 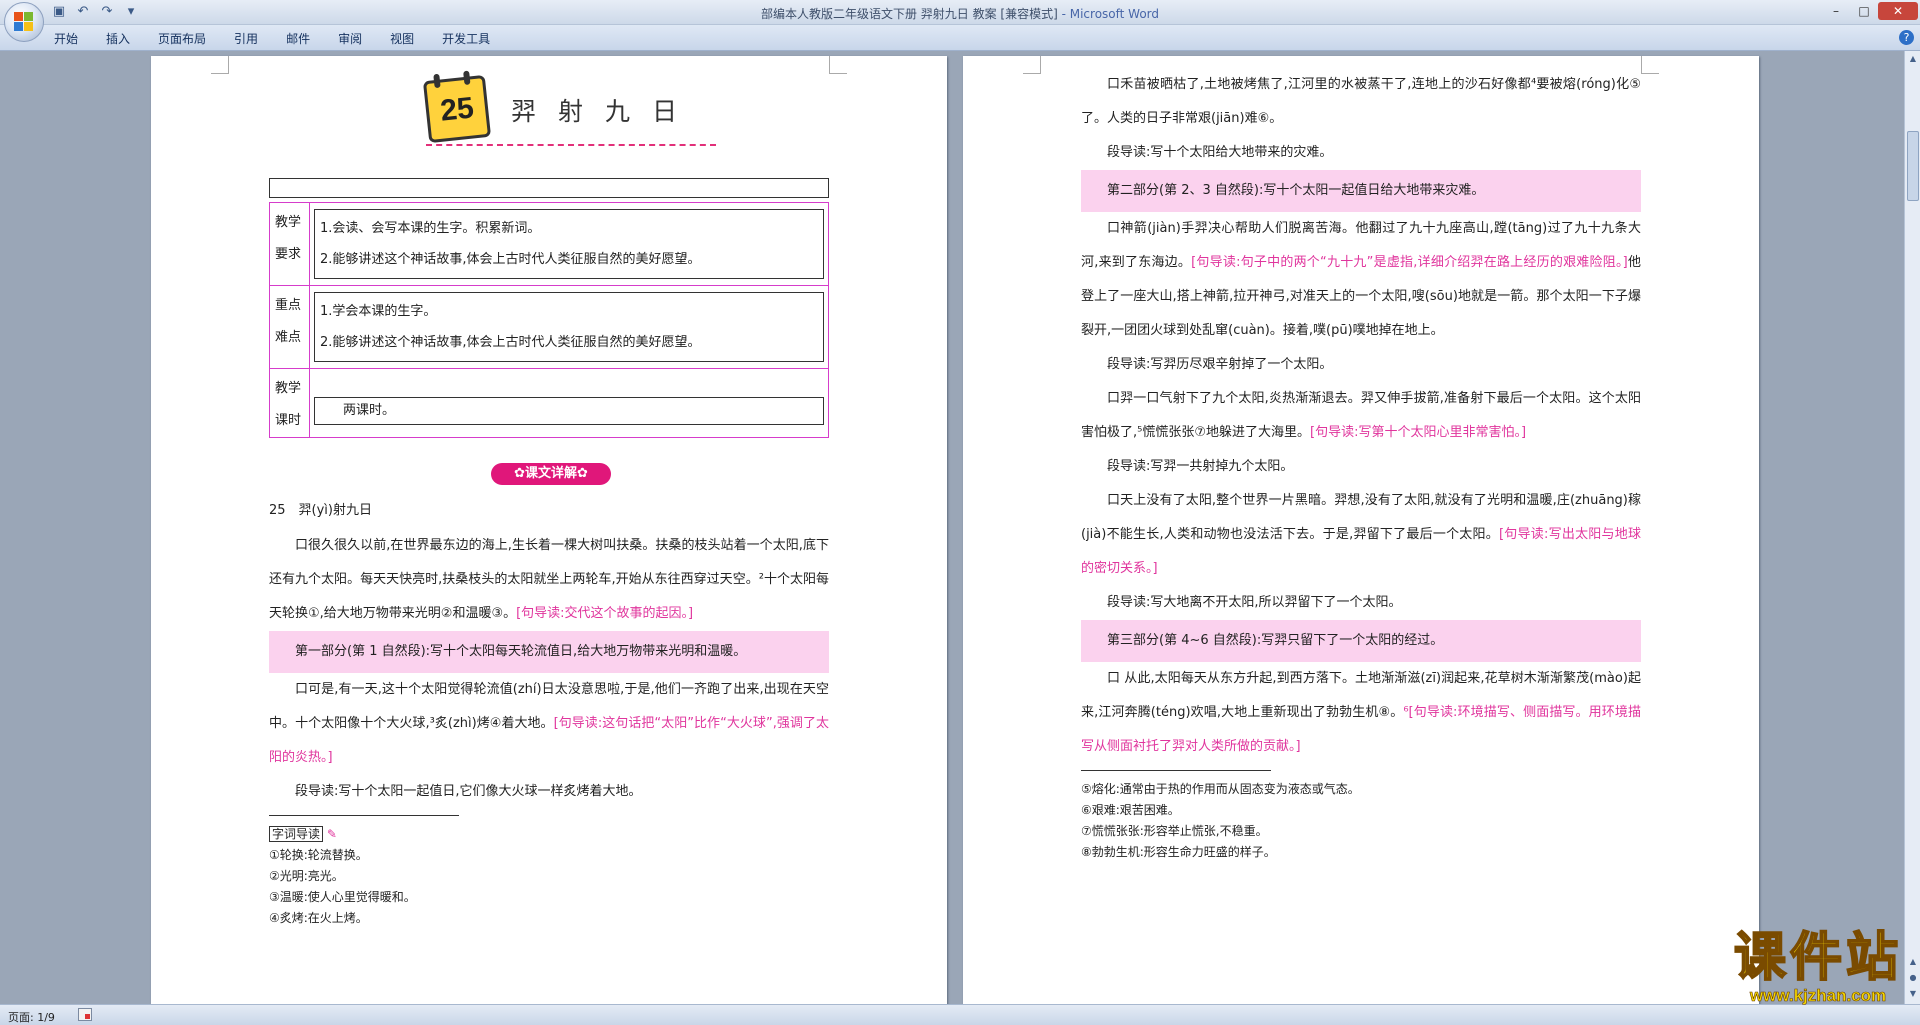 What do you see at coordinates (1912, 59) in the screenshot?
I see `scroll-up-icon: ▲` at bounding box center [1912, 59].